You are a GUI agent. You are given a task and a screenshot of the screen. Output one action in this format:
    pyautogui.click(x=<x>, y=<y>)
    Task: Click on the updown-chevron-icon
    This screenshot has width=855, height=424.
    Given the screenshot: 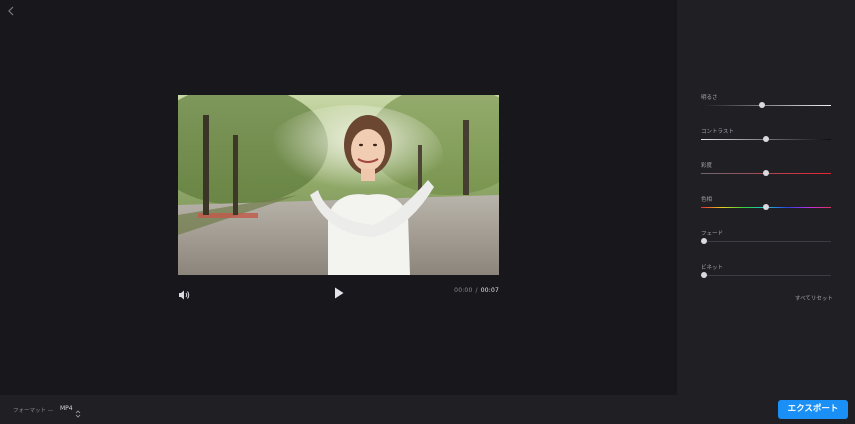 What is the action you would take?
    pyautogui.click(x=78, y=411)
    